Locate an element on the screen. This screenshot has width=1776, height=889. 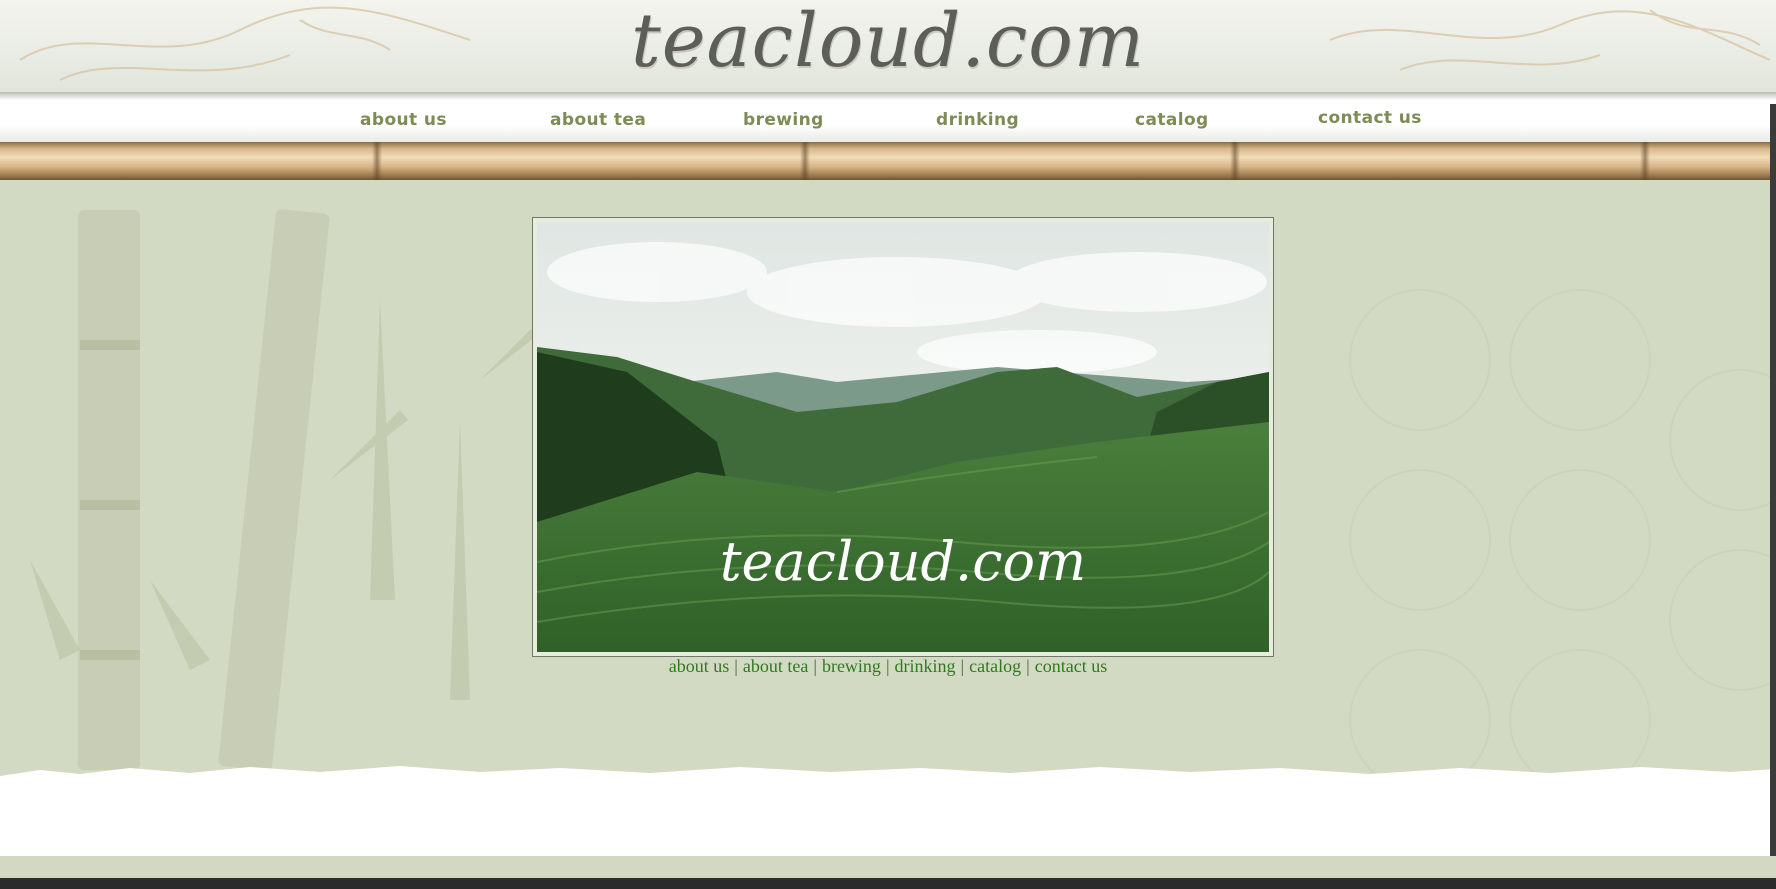
text-link-about-us: about us is located at coordinates (699, 666).